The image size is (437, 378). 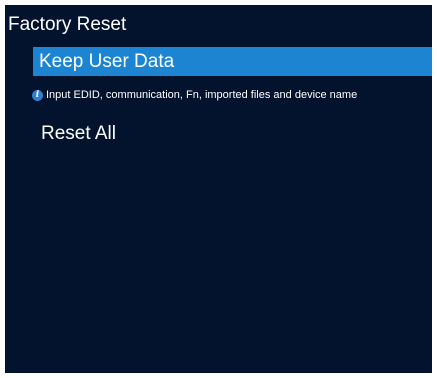 I want to click on page-title: Factory Reset, so click(x=67, y=24).